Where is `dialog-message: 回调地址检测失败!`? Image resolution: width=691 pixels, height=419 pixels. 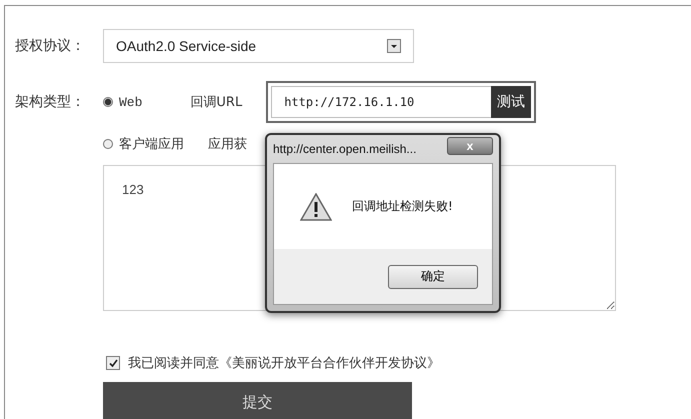
dialog-message: 回调地址检测失败! is located at coordinates (402, 206).